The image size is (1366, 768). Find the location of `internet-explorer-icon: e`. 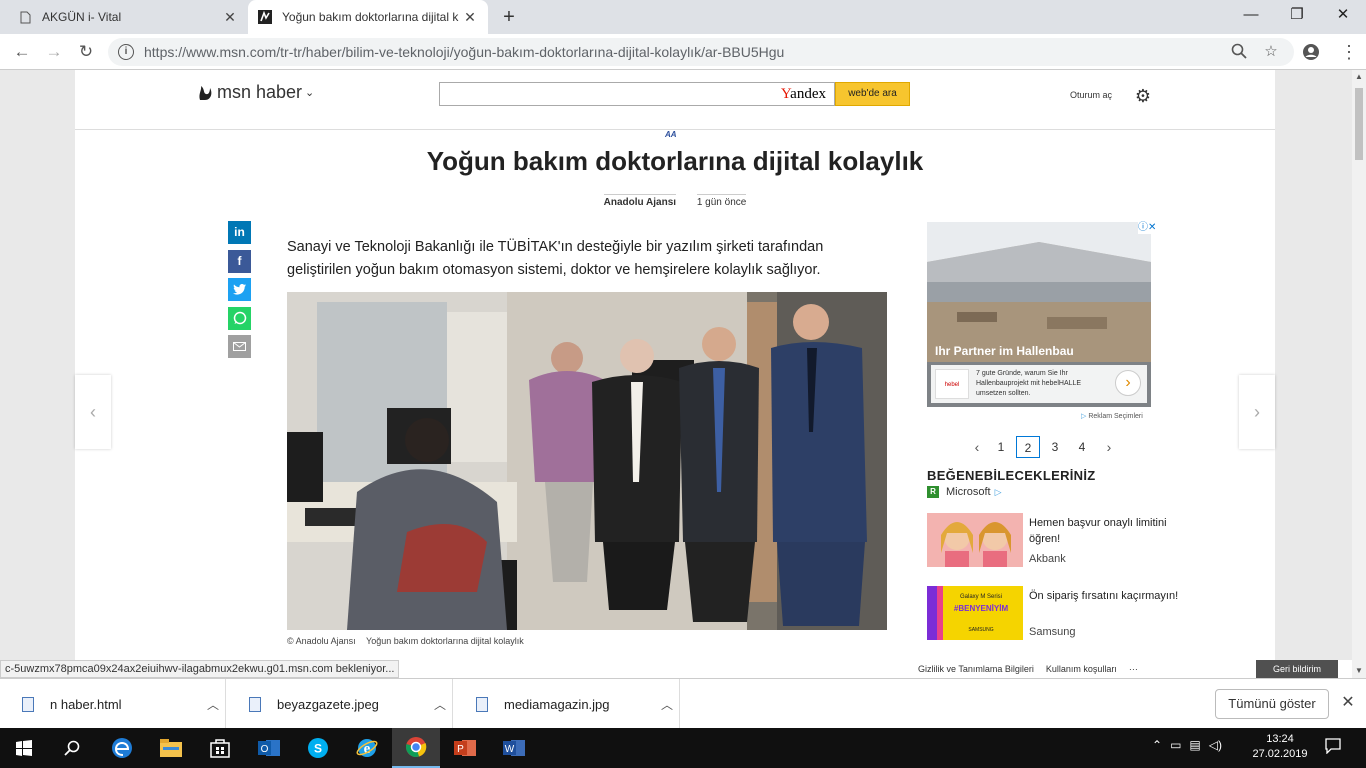

internet-explorer-icon: e is located at coordinates (367, 748).